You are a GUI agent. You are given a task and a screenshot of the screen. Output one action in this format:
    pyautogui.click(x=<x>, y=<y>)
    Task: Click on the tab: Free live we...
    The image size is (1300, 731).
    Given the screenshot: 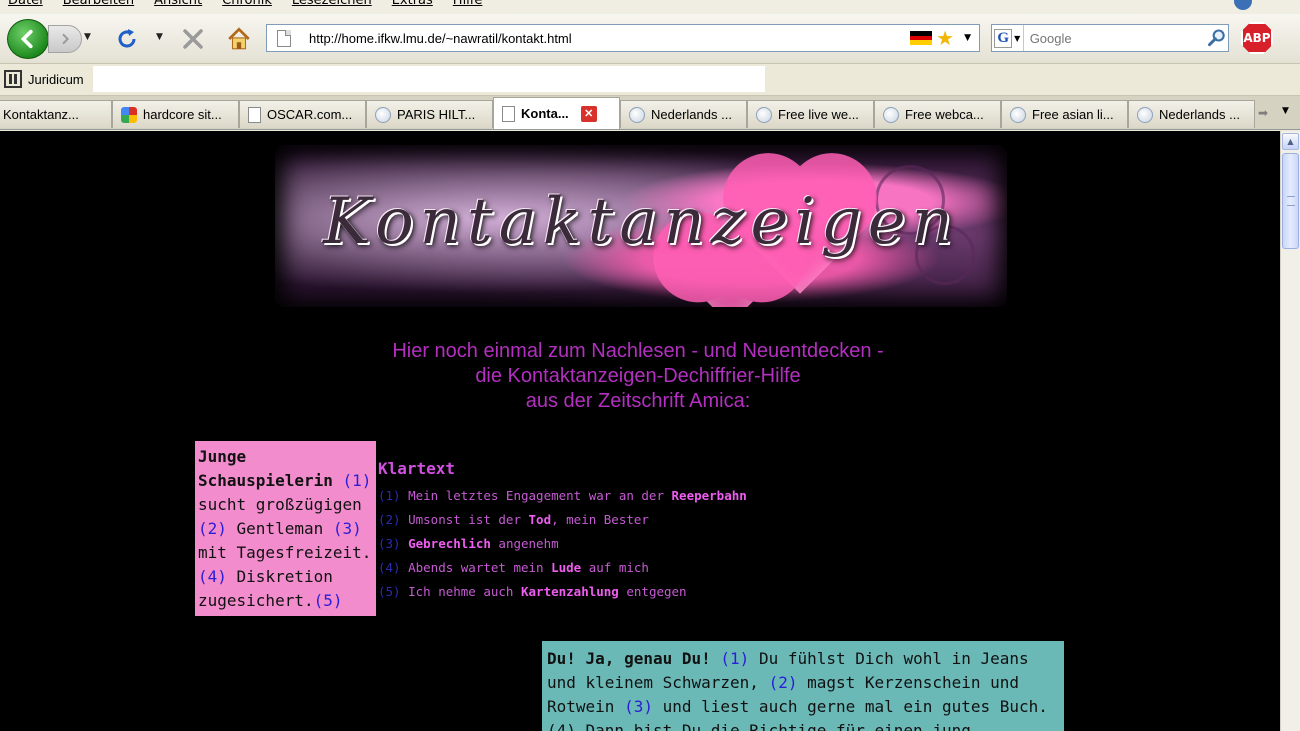 What is the action you would take?
    pyautogui.click(x=810, y=114)
    